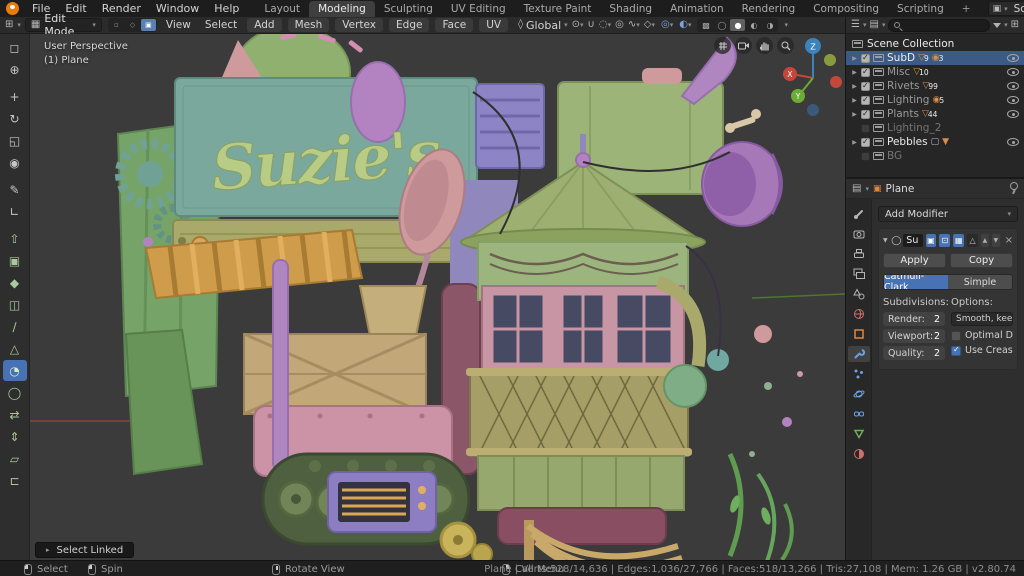 Image resolution: width=1024 pixels, height=576 pixels. What do you see at coordinates (697, 9) in the screenshot?
I see `workspace-tab-animation: Animation` at bounding box center [697, 9].